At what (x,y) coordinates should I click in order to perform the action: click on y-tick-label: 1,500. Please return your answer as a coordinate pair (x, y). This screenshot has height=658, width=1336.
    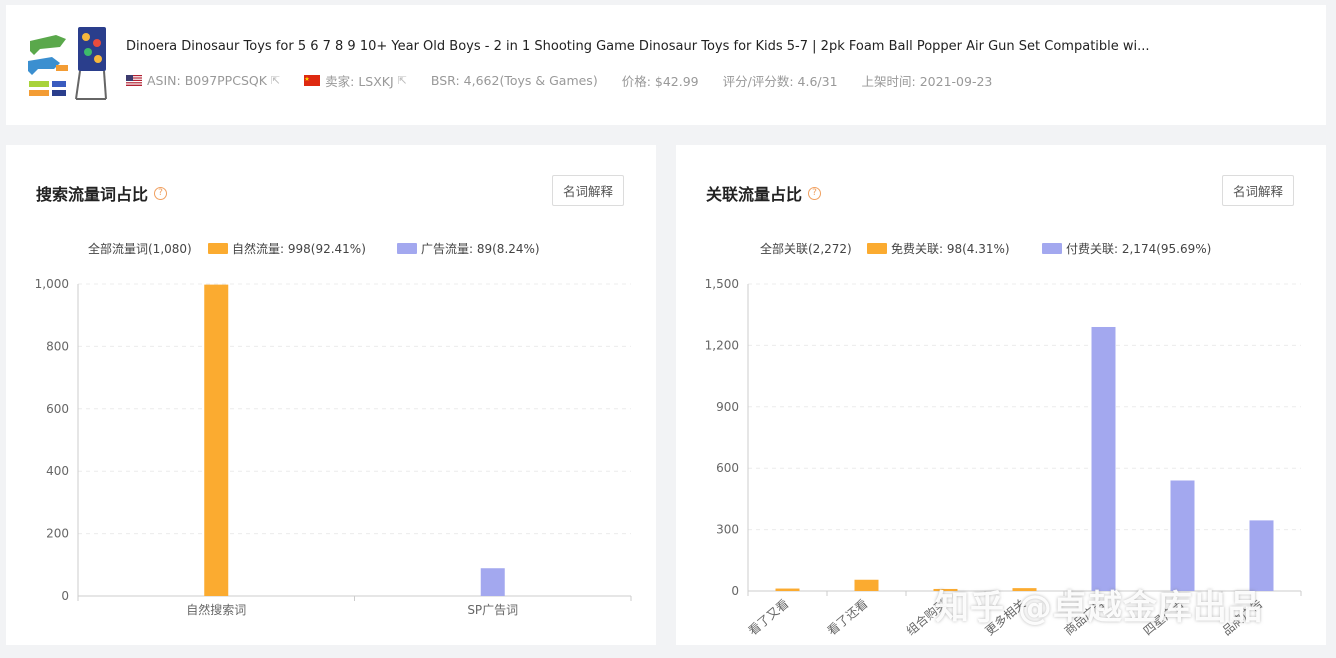
    Looking at the image, I should click on (722, 284).